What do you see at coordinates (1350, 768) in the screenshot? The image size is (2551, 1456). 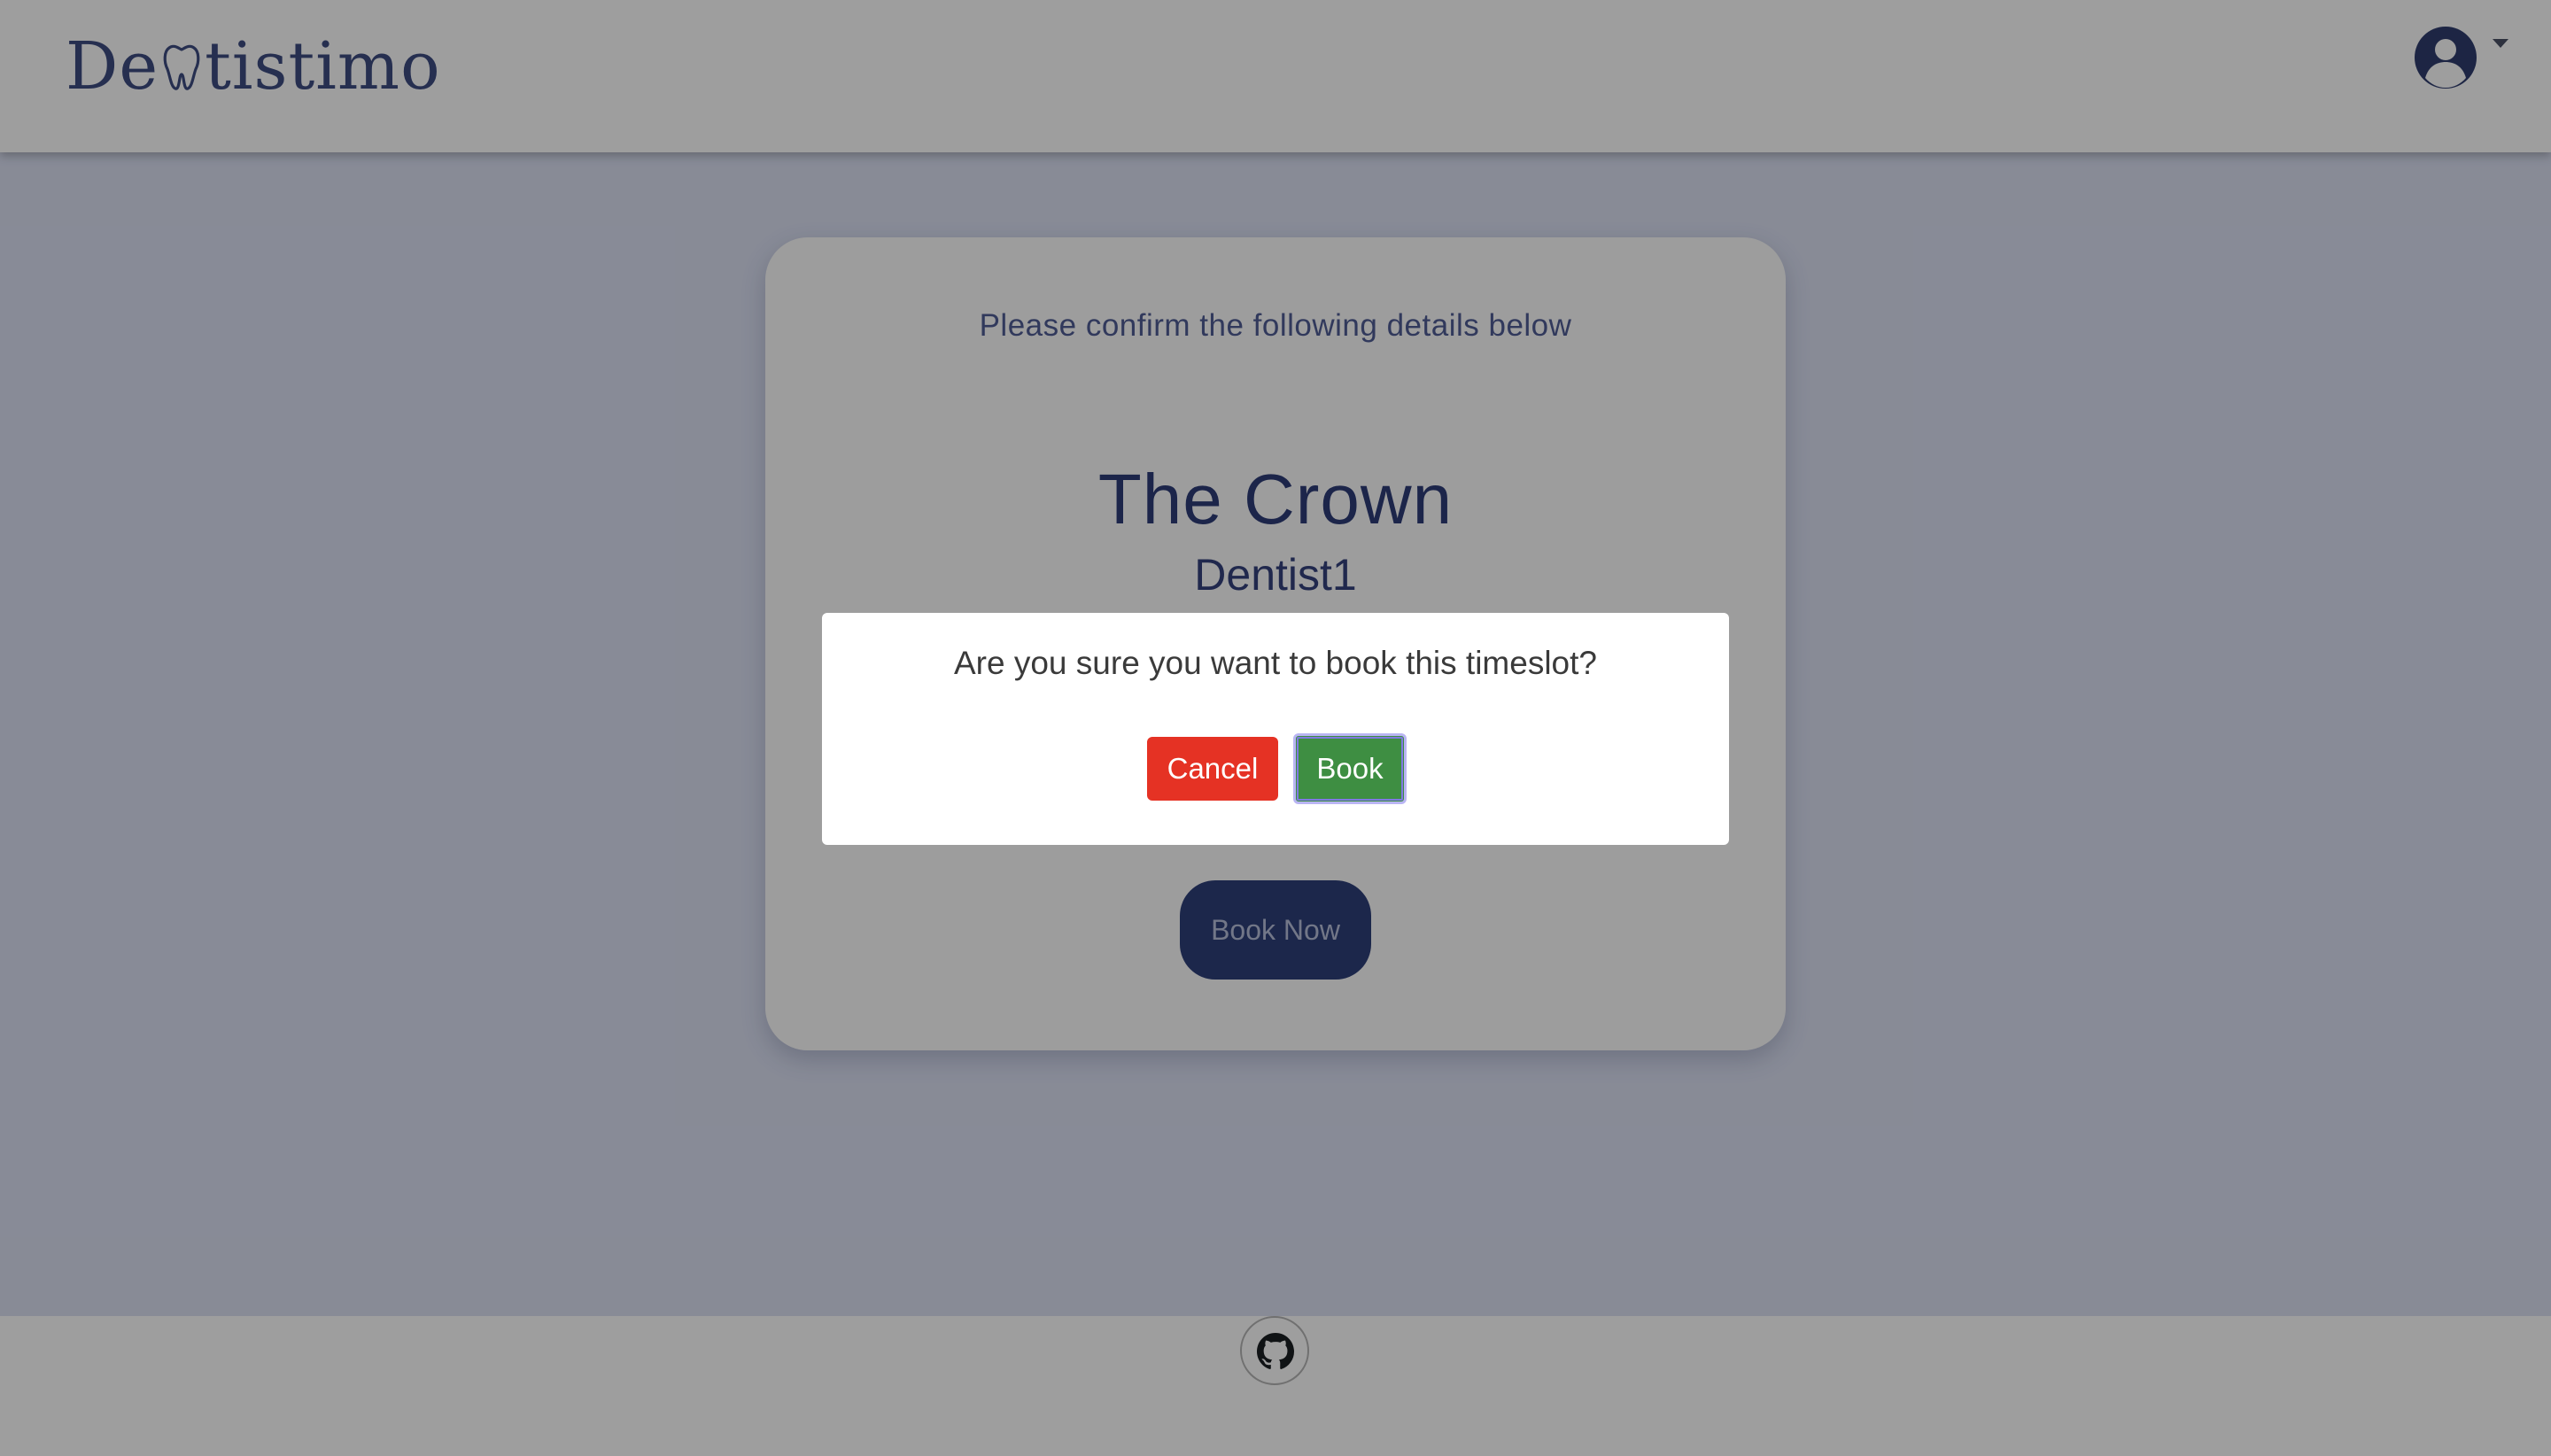 I see `confirm-book-button: Book` at bounding box center [1350, 768].